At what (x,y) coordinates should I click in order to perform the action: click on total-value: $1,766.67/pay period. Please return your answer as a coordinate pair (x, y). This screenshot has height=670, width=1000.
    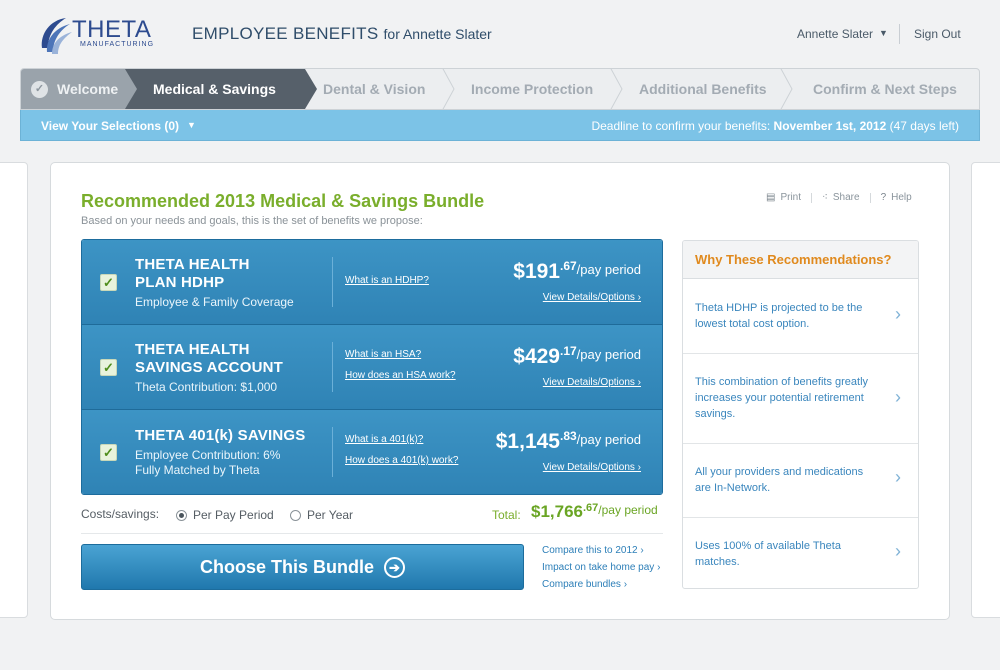
    Looking at the image, I should click on (594, 512).